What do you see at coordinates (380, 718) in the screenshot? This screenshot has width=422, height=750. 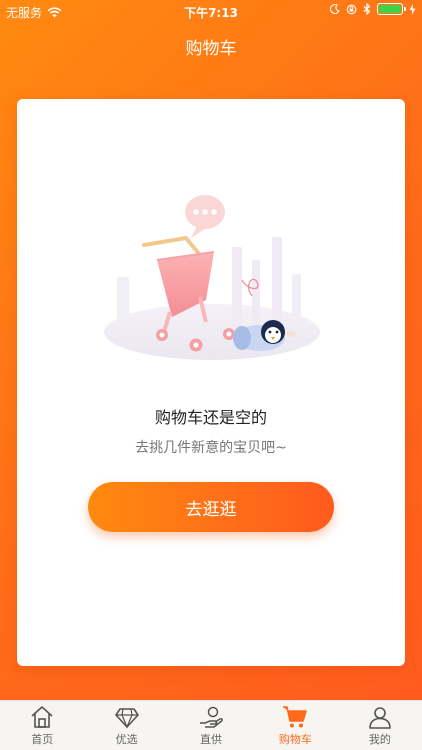 I see `person-icon` at bounding box center [380, 718].